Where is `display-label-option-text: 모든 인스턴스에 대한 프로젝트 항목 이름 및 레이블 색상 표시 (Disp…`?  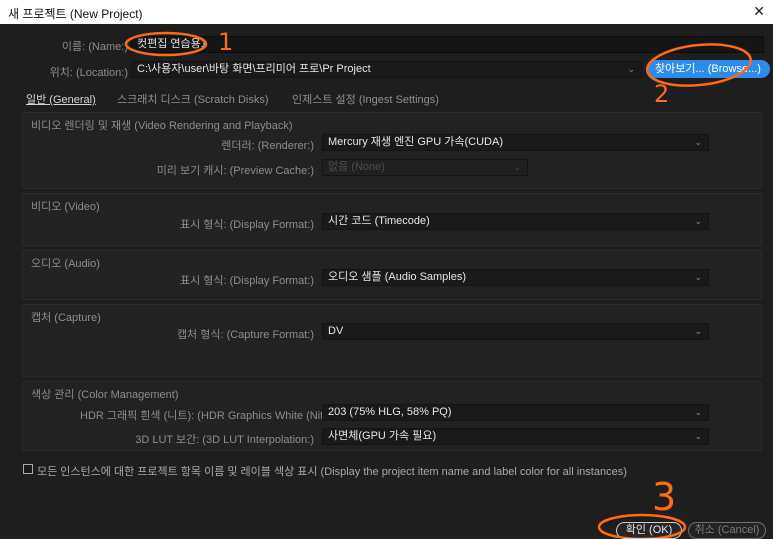 display-label-option-text: 모든 인스턴스에 대한 프로젝트 항목 이름 및 레이블 색상 표시 (Disp… is located at coordinates (332, 472).